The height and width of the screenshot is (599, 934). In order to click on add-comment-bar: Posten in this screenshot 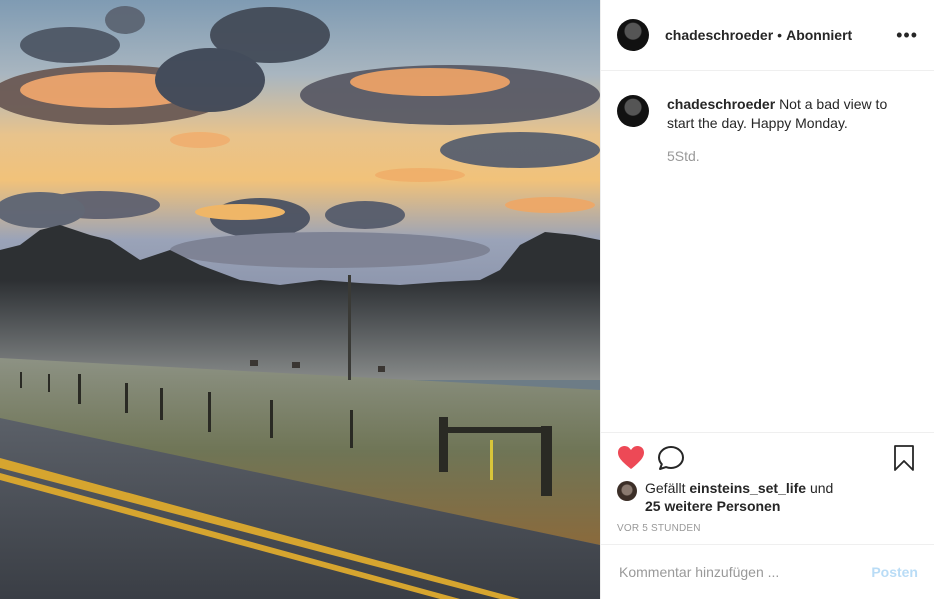, I will do `click(767, 571)`.